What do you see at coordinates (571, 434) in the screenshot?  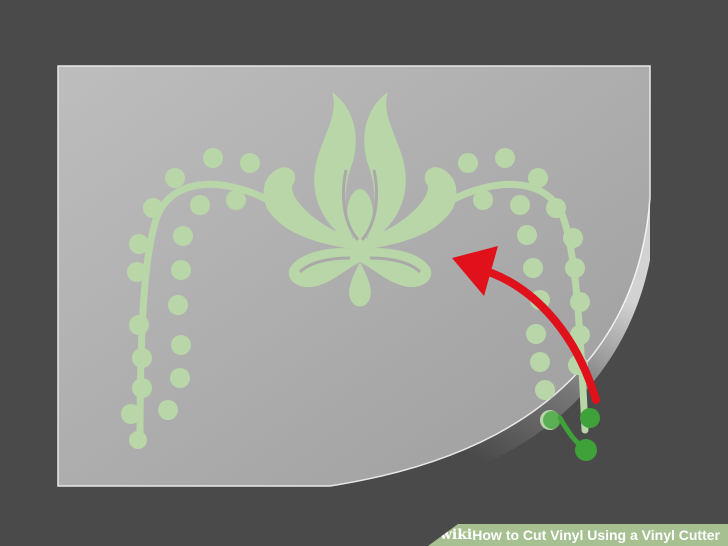 I see `peeled-vinyl-piece` at bounding box center [571, 434].